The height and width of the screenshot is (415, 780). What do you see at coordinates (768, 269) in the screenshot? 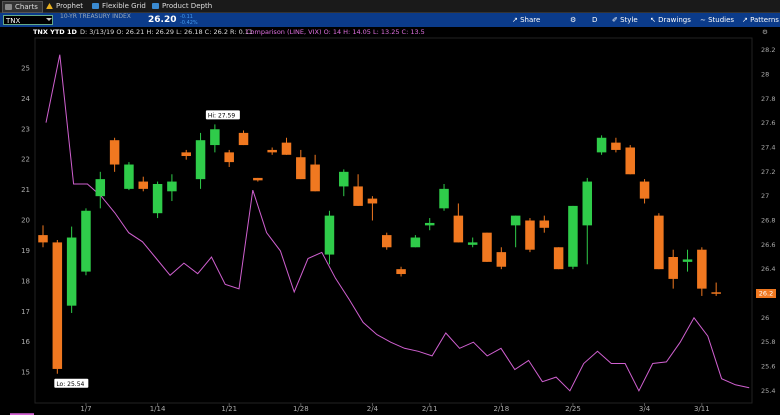
I see `right-axis-tick-label: 26.4` at bounding box center [768, 269].